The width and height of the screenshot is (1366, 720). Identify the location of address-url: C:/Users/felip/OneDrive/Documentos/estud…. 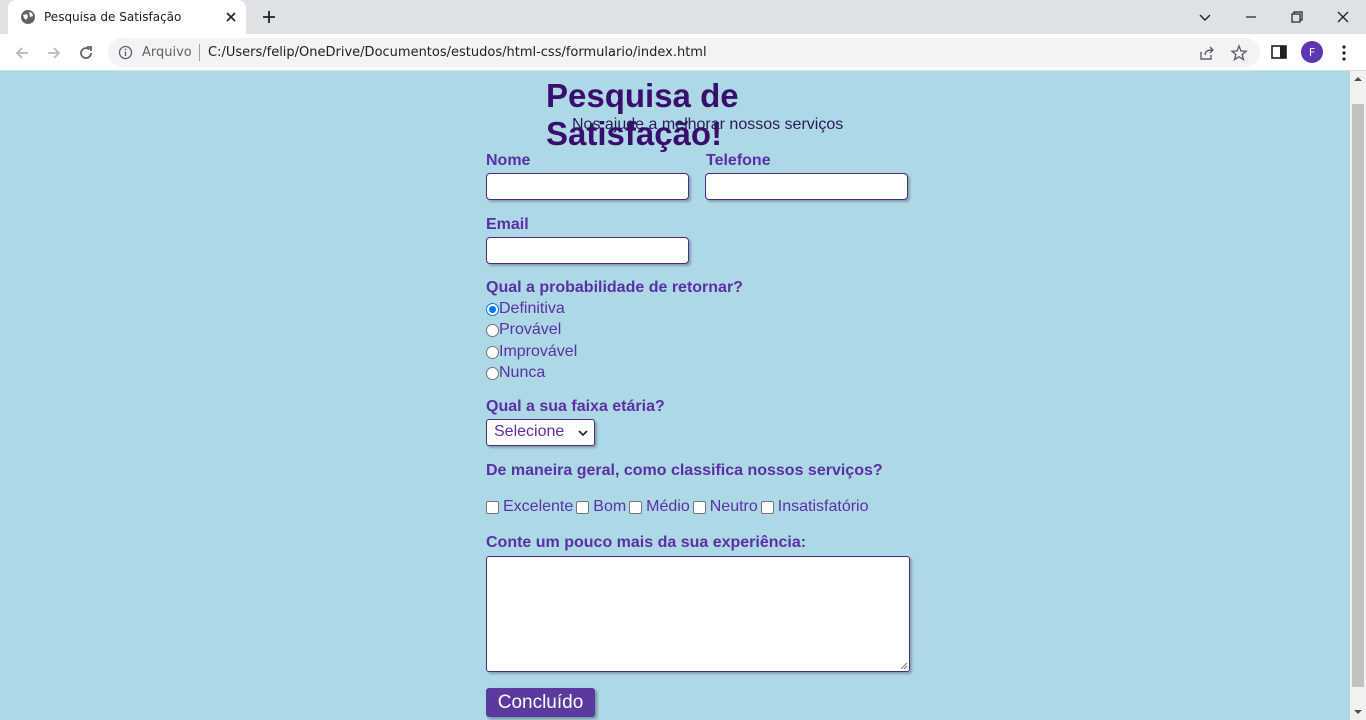
(457, 52).